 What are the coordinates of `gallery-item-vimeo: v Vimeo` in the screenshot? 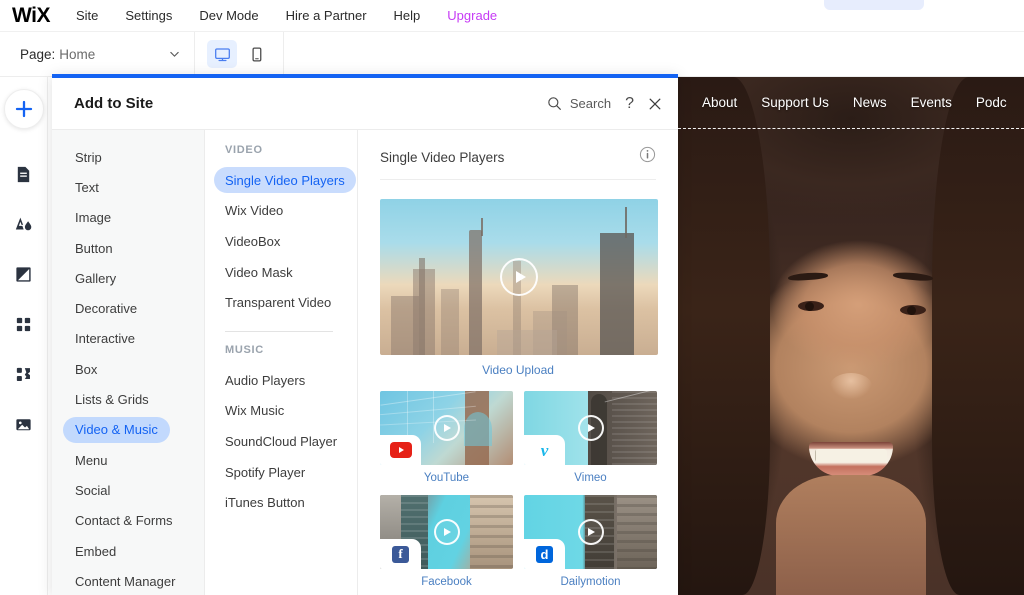 It's located at (590, 437).